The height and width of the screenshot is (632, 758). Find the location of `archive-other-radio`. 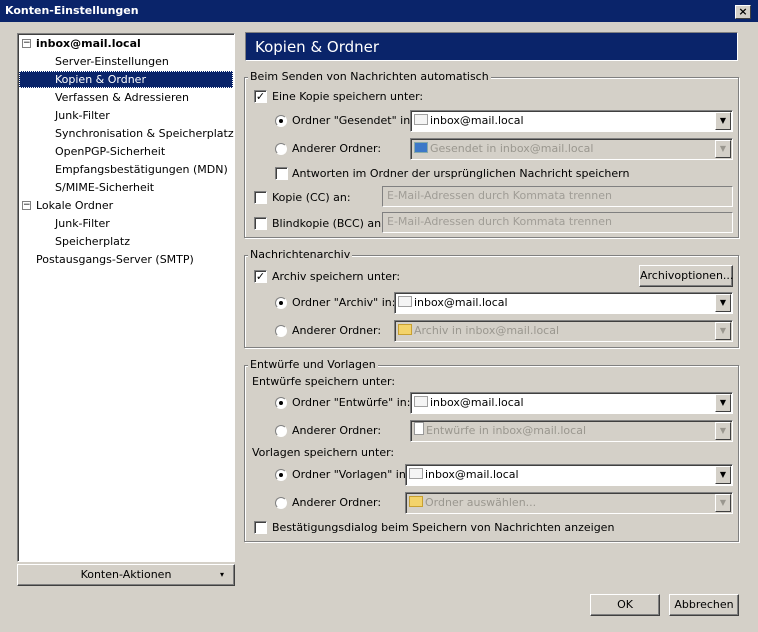

archive-other-radio is located at coordinates (281, 331).